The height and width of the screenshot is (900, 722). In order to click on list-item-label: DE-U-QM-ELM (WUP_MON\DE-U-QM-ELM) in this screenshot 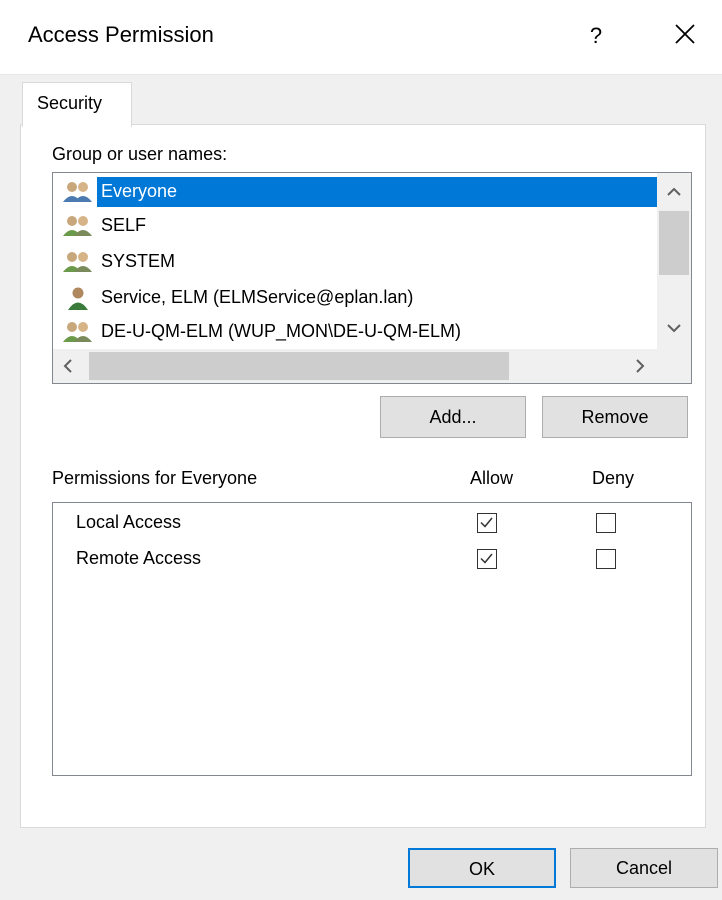, I will do `click(281, 331)`.